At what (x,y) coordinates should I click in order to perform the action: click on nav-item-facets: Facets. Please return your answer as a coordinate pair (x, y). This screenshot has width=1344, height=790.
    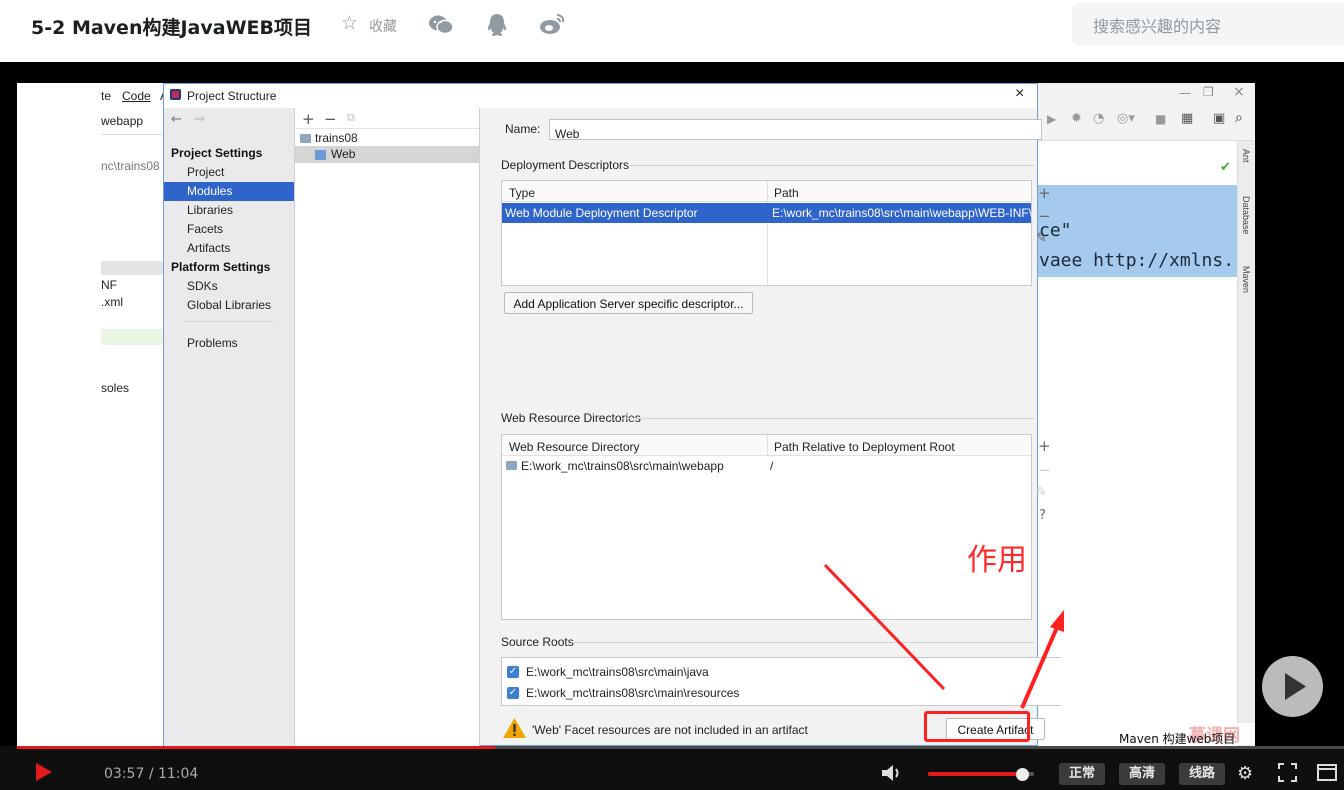
    Looking at the image, I should click on (229, 229).